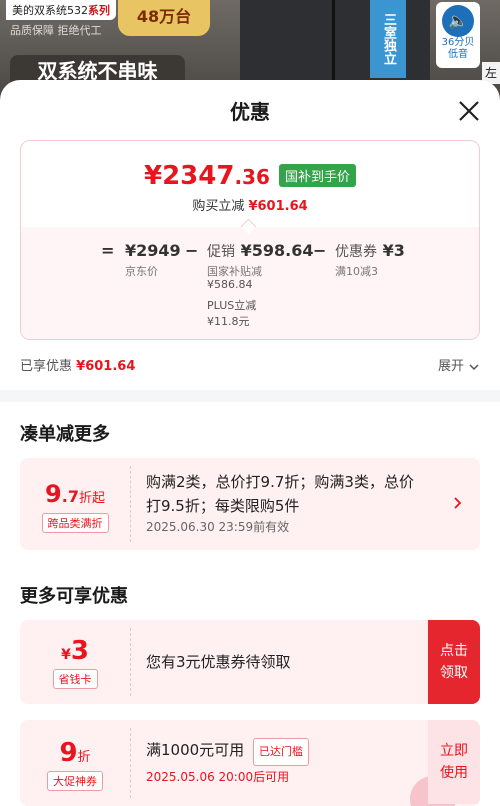  Describe the element at coordinates (454, 673) in the screenshot. I see `claim-line-2: 领取` at that location.